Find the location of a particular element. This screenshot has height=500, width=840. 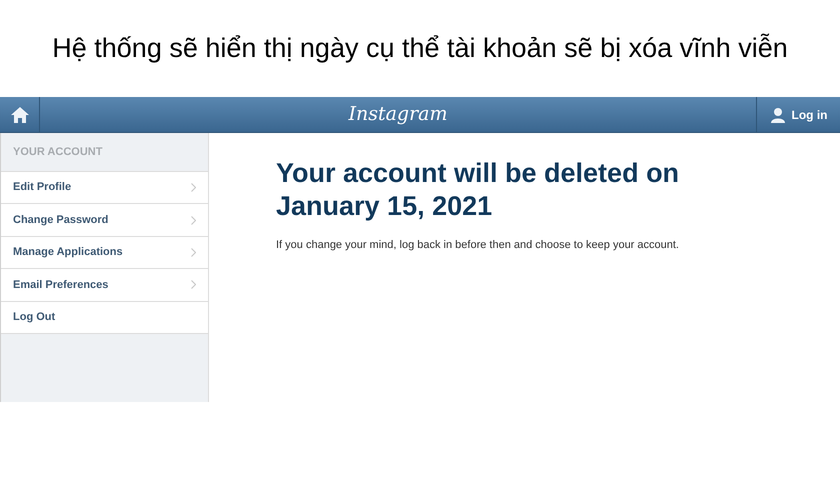

sidebar-item: Log Out is located at coordinates (104, 318).